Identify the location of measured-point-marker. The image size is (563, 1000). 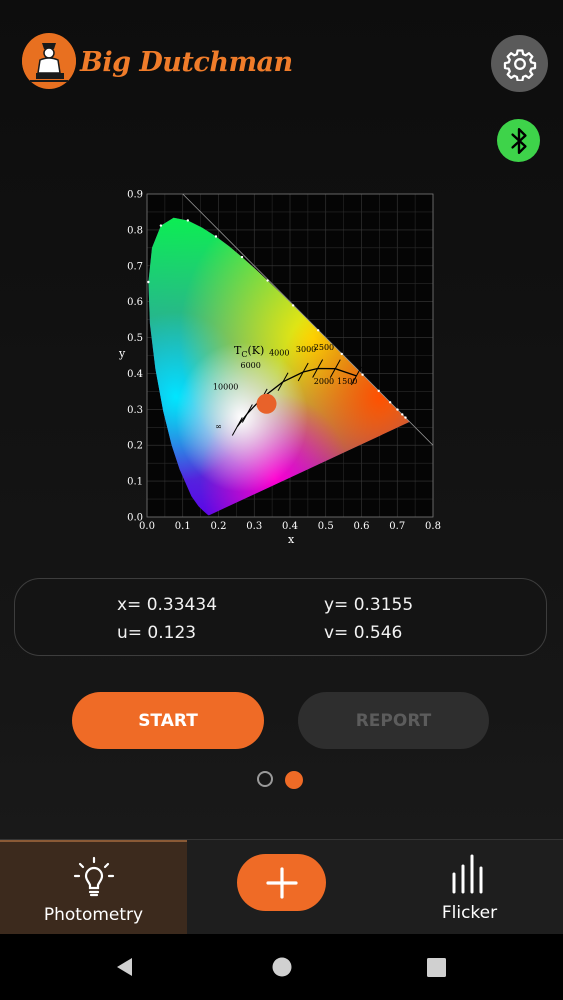
(266, 403).